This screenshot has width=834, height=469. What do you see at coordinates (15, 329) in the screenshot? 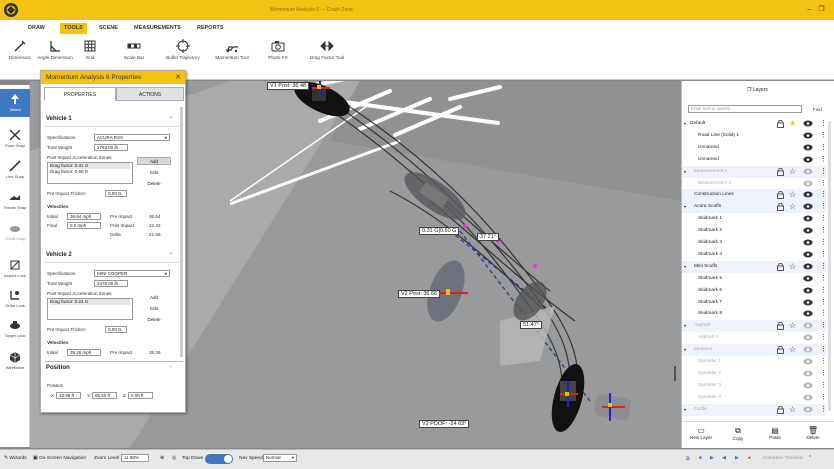
I see `target-lock-button: Target Lock` at bounding box center [15, 329].